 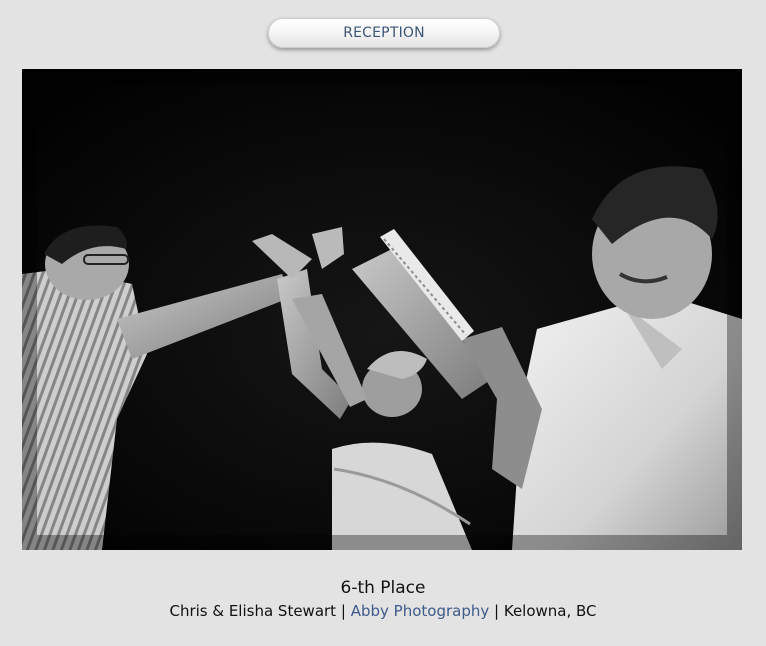 What do you see at coordinates (420, 611) in the screenshot?
I see `photographer-link: Abby Photography` at bounding box center [420, 611].